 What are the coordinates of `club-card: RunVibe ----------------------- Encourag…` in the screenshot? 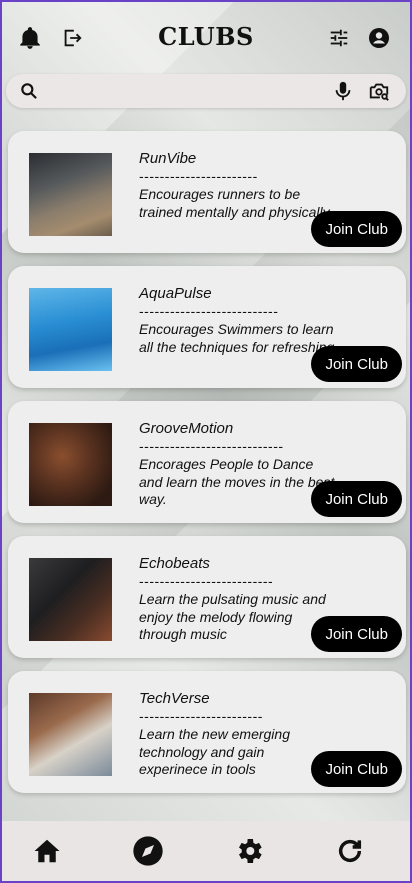 It's located at (207, 192).